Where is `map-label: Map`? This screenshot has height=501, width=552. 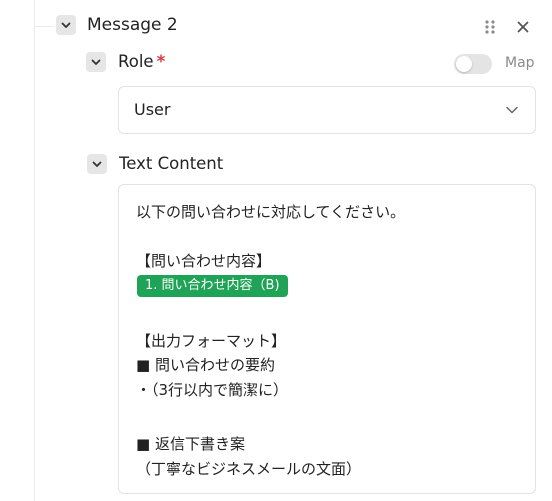
map-label: Map is located at coordinates (520, 63).